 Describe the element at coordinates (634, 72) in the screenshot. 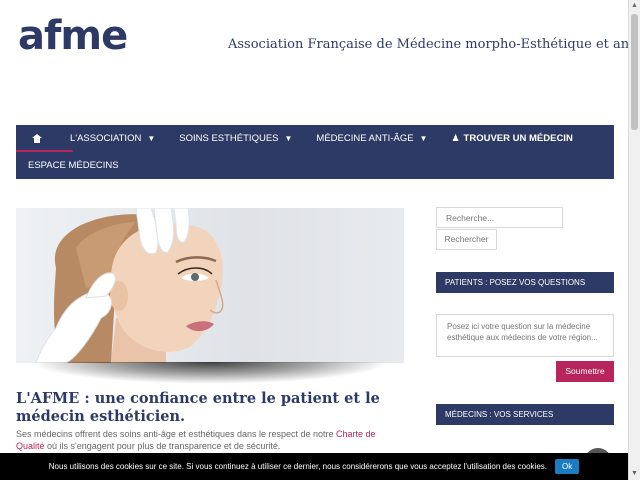

I see `scrollbar-thumb` at that location.